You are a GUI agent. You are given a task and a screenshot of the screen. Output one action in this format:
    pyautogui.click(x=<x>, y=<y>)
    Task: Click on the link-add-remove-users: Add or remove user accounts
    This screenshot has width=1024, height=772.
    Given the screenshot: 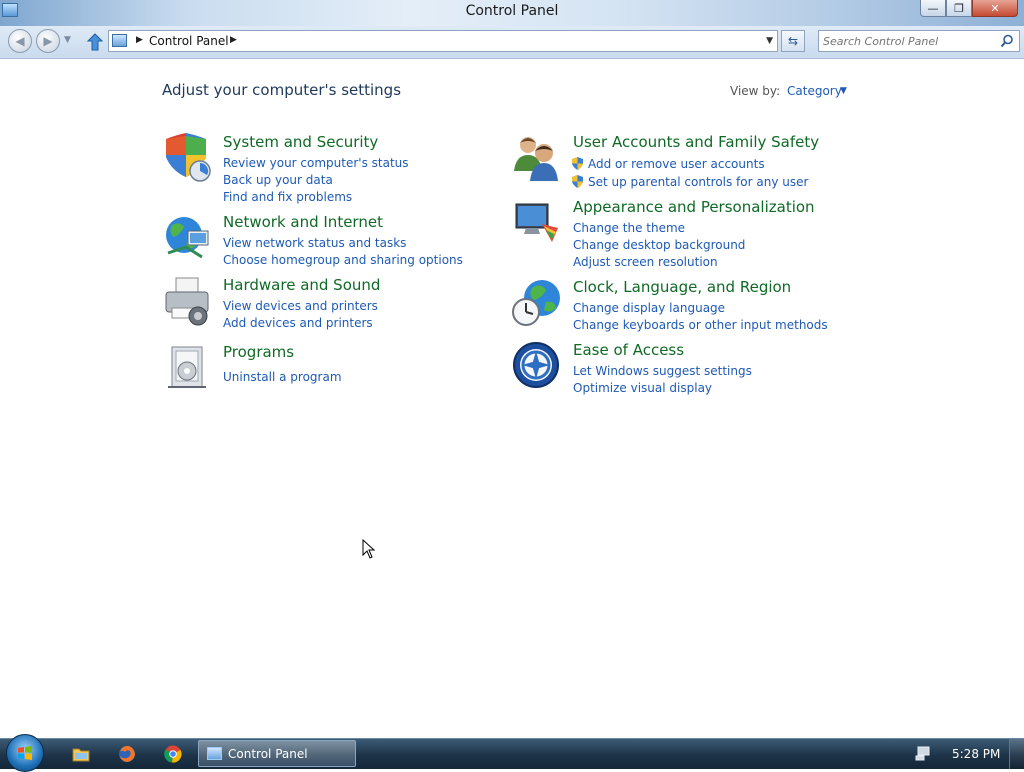 What is the action you would take?
    pyautogui.click(x=690, y=164)
    